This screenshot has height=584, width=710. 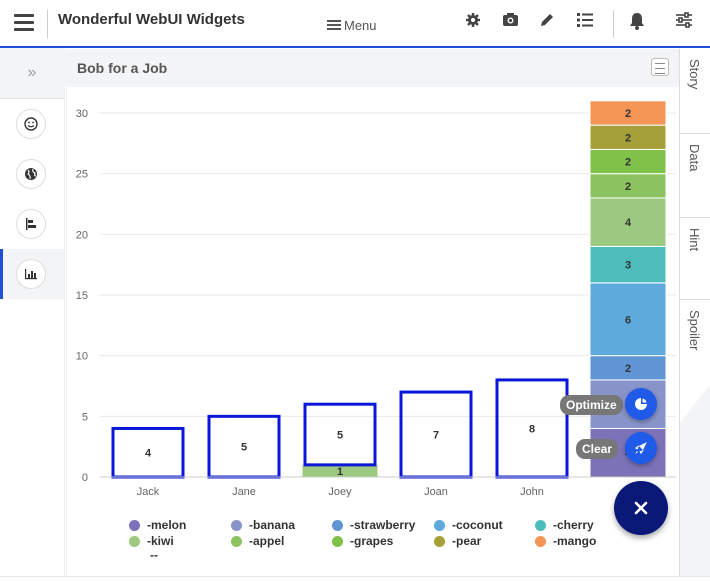 What do you see at coordinates (148, 492) in the screenshot?
I see `x-tick-label: Jack` at bounding box center [148, 492].